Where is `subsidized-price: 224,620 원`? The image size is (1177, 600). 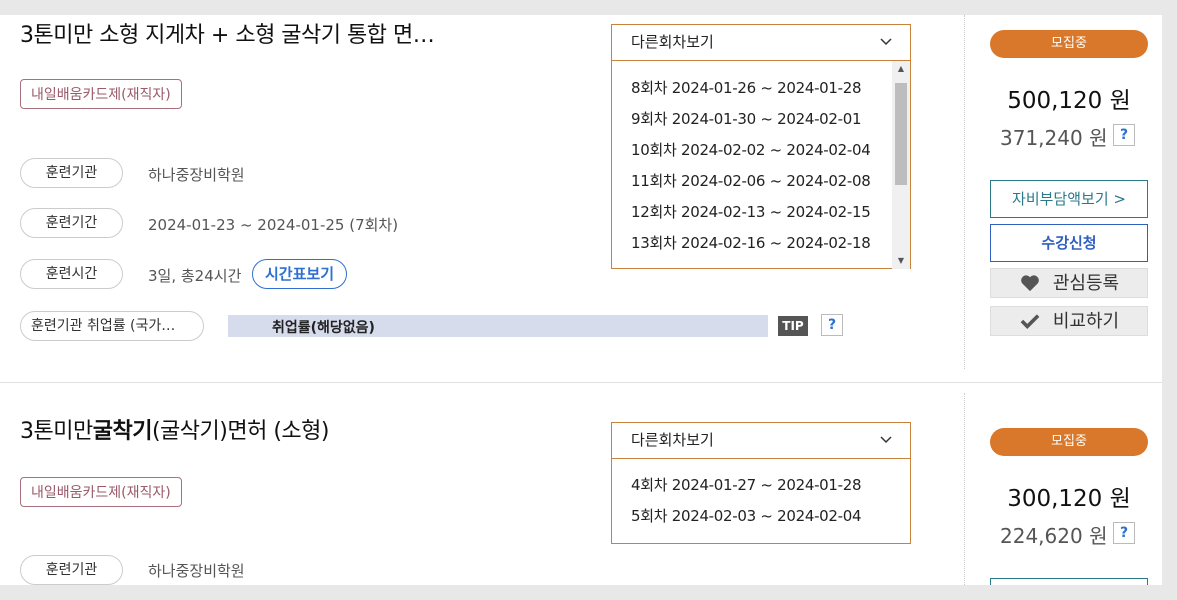 subsidized-price: 224,620 원 is located at coordinates (1054, 536).